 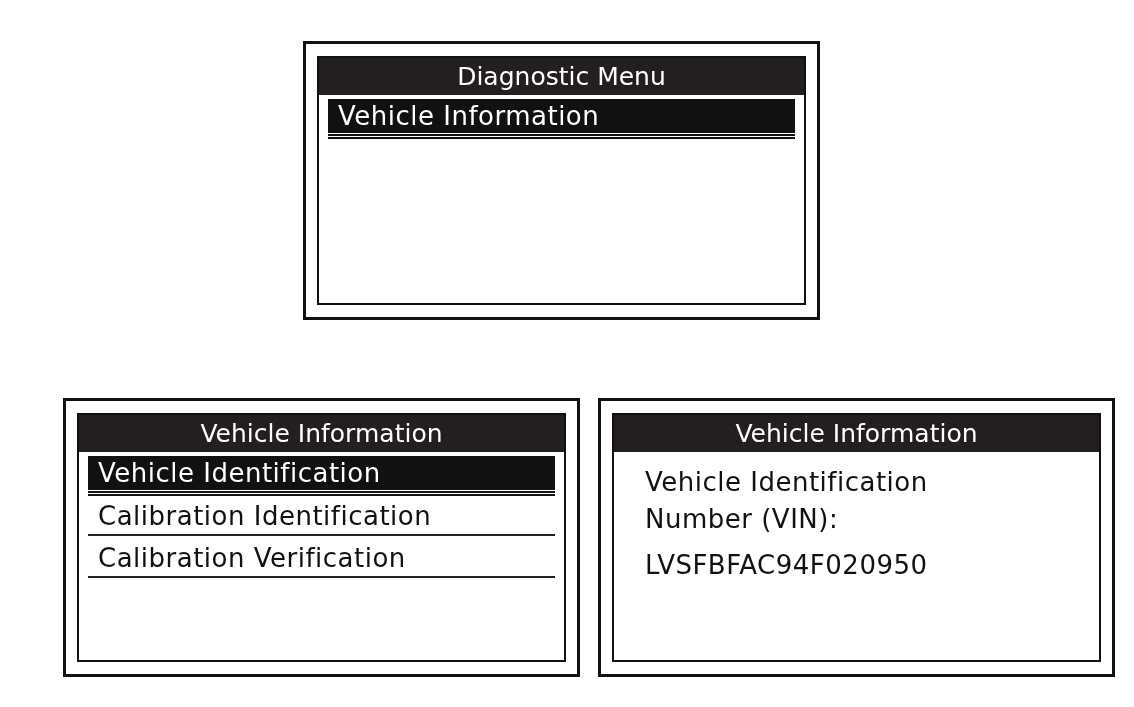 I want to click on menu-item: Calibration Identification, so click(x=321, y=517).